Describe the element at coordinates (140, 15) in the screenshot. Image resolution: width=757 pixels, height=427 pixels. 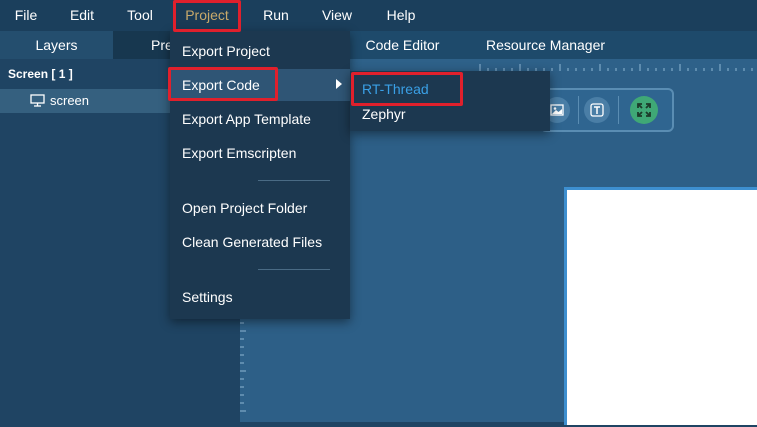
I see `menu-tool: Tool` at that location.